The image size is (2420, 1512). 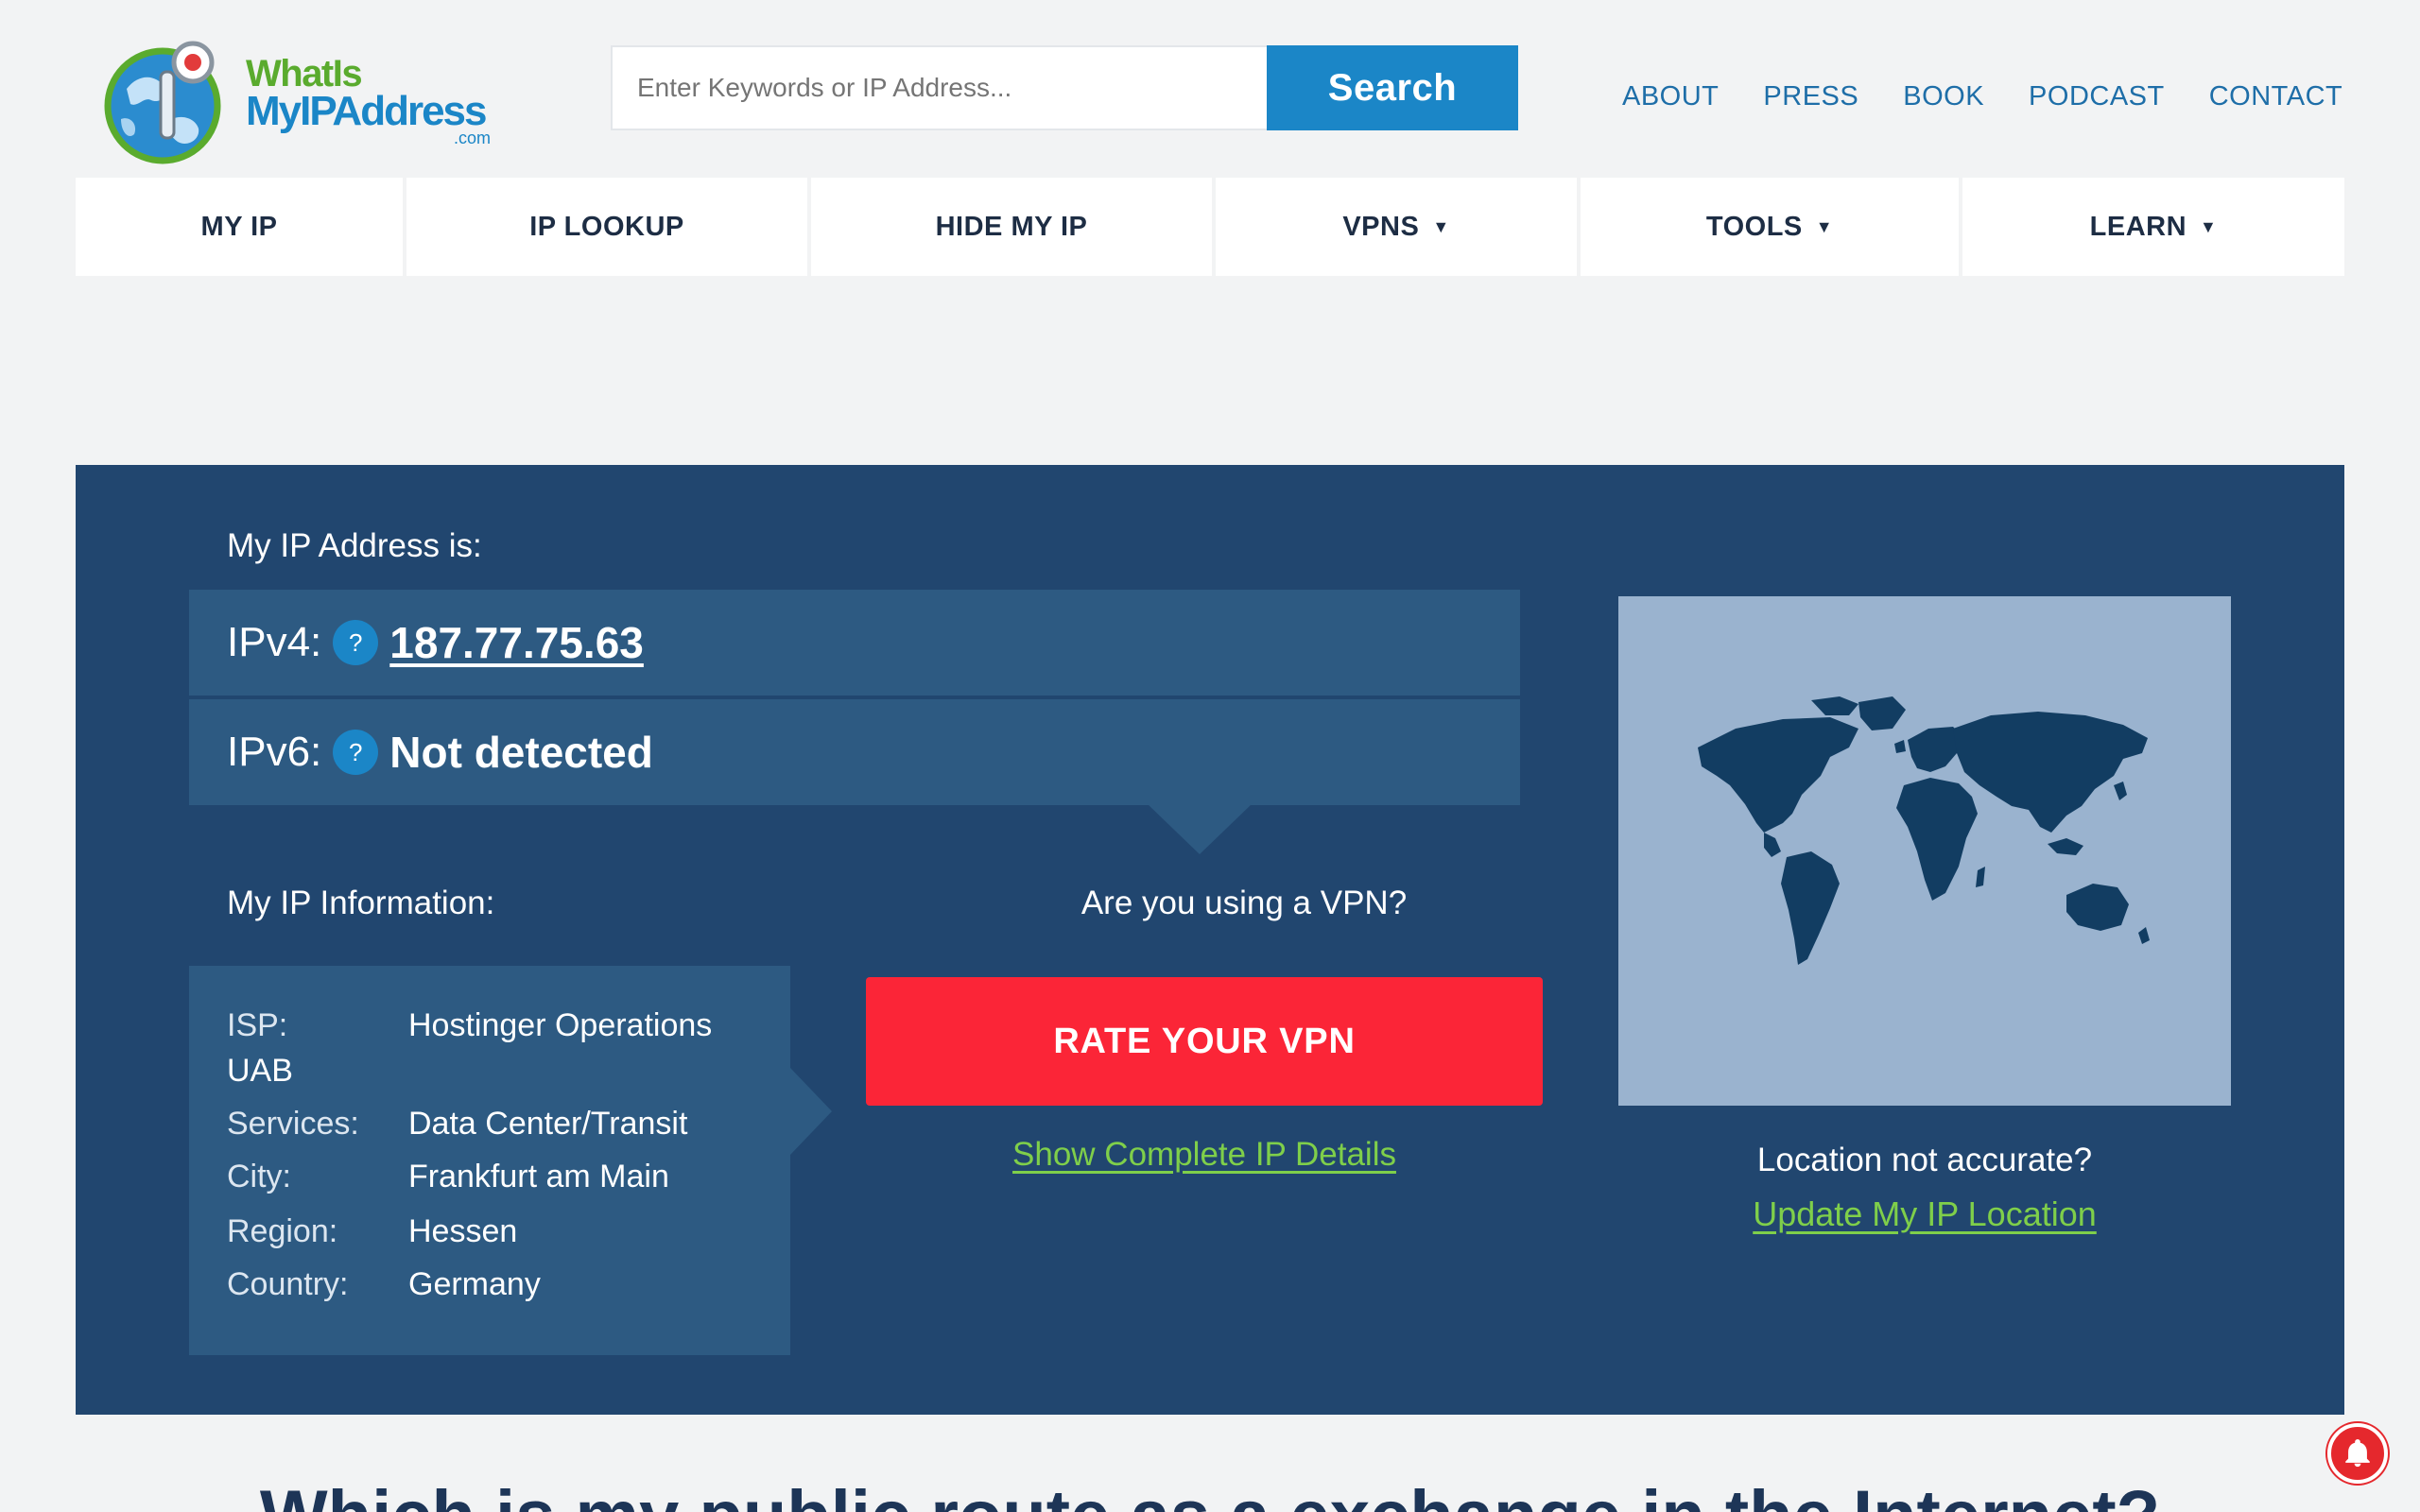 What do you see at coordinates (1754, 226) in the screenshot?
I see `nav-item-label: TOOLS` at bounding box center [1754, 226].